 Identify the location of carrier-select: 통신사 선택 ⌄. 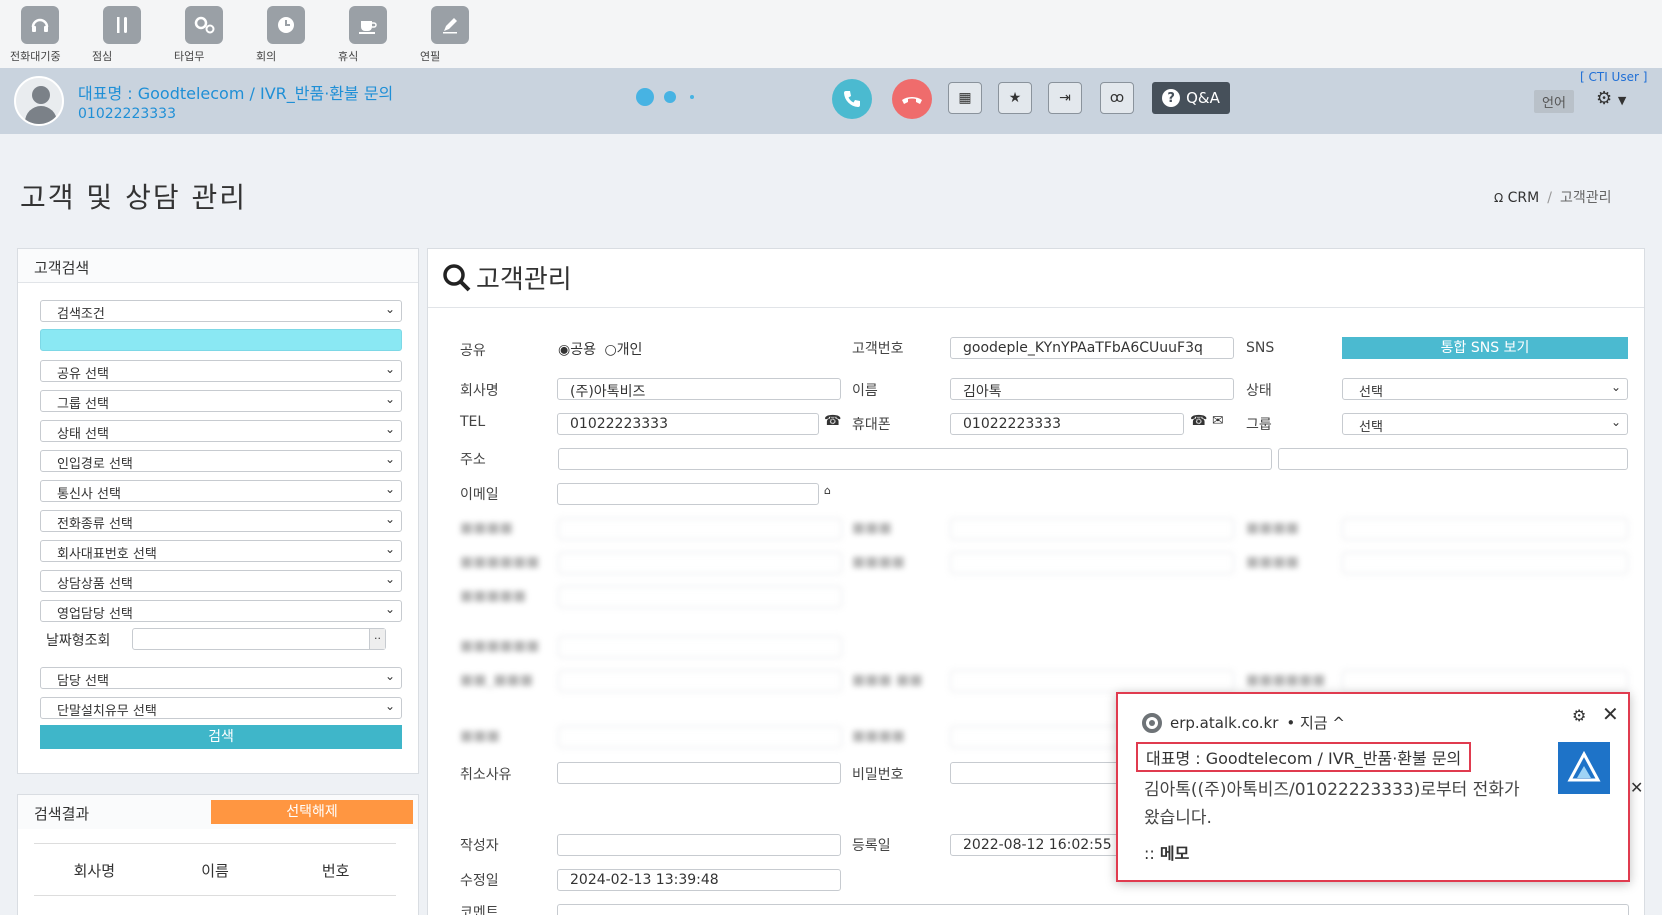
(221, 491).